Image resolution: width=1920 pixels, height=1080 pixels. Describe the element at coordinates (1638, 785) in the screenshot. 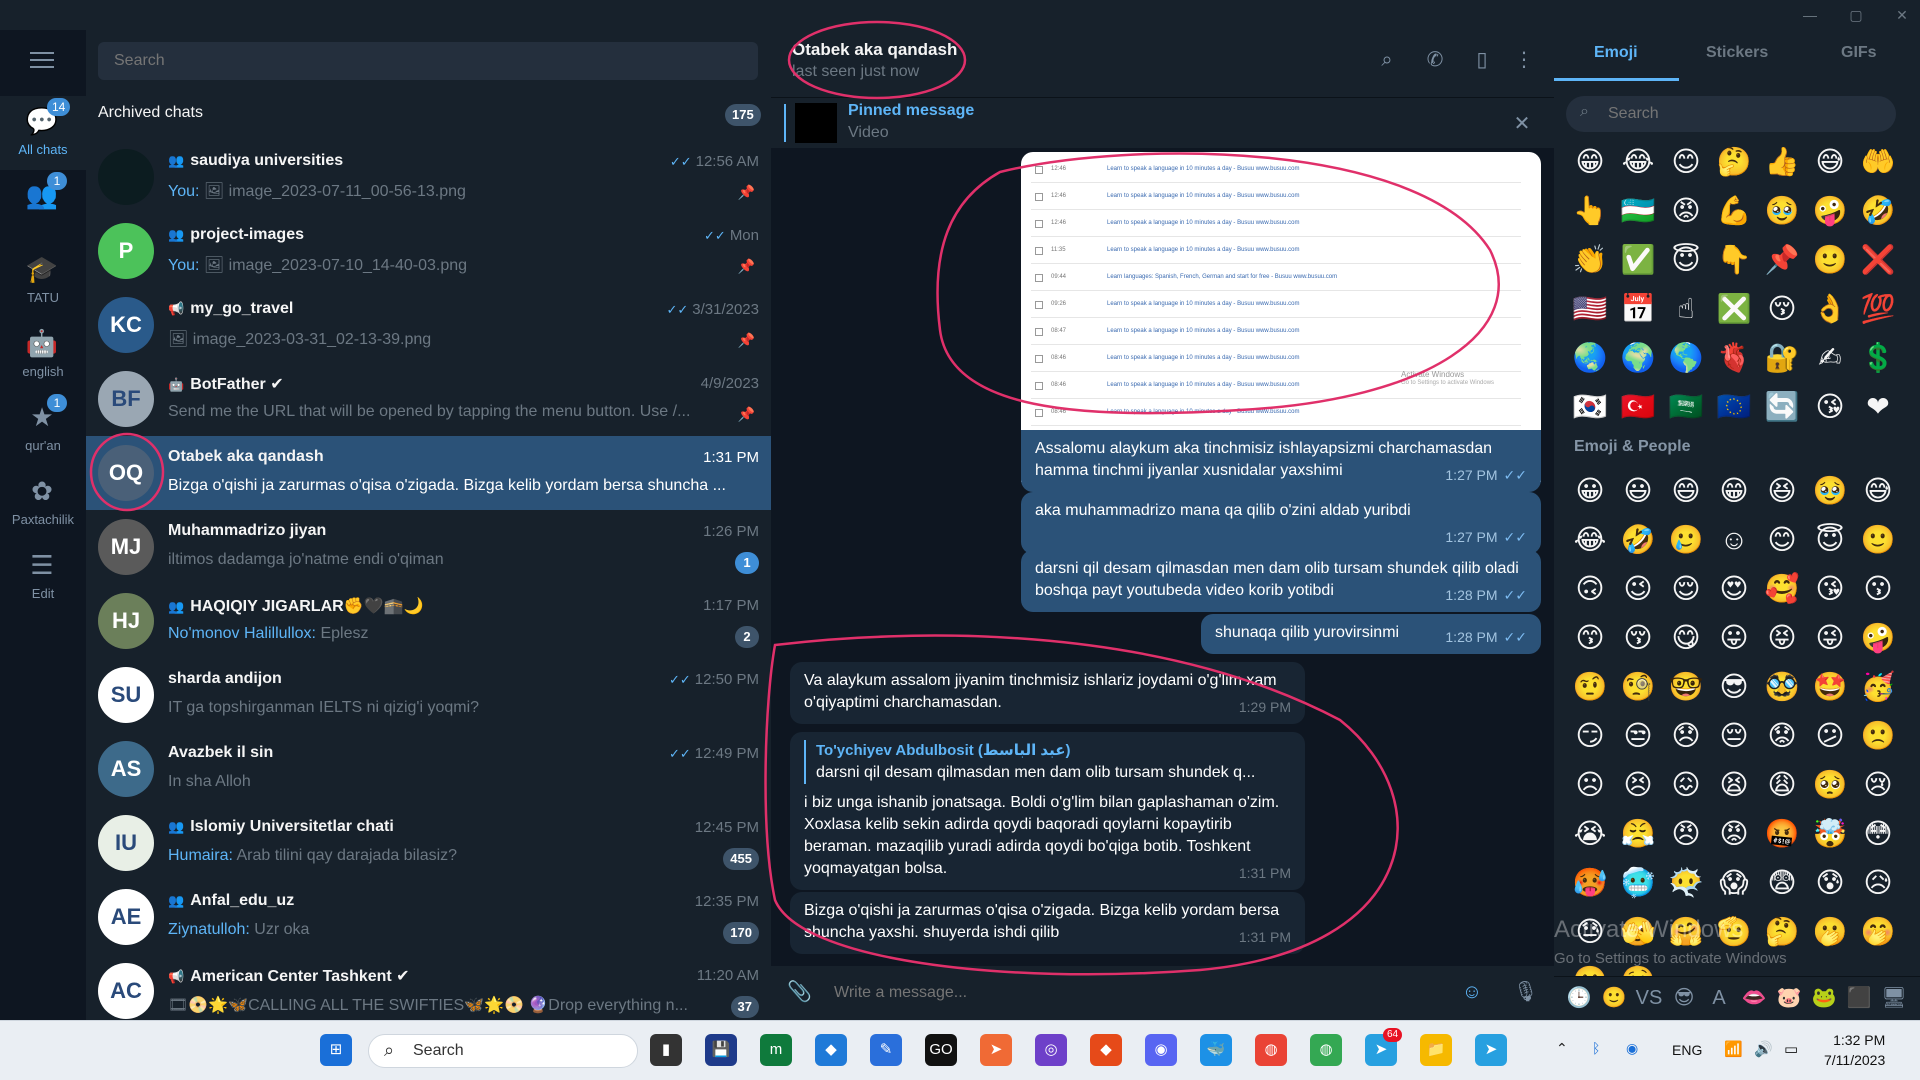

I see `emoji-item: 😣` at that location.